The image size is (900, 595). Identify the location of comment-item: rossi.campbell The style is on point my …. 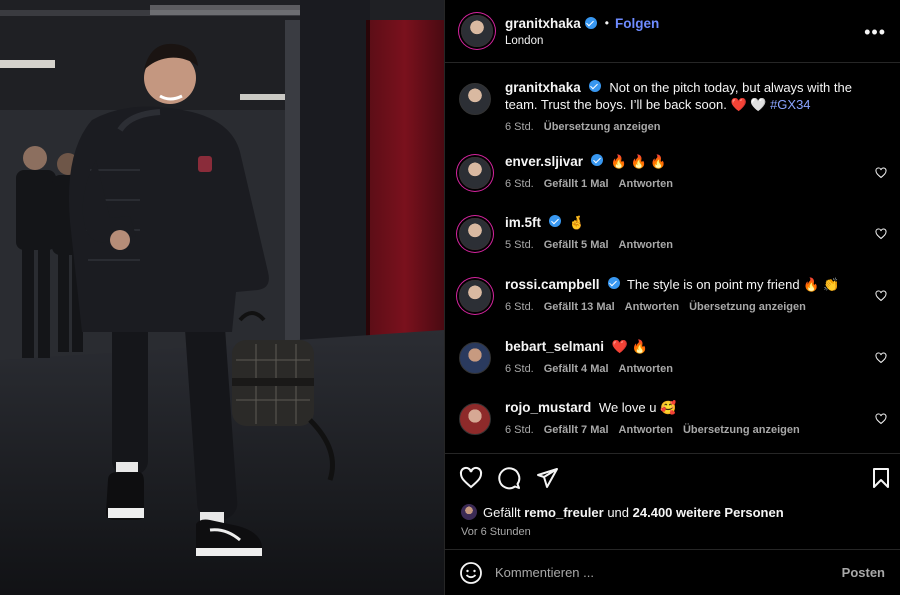
(674, 294).